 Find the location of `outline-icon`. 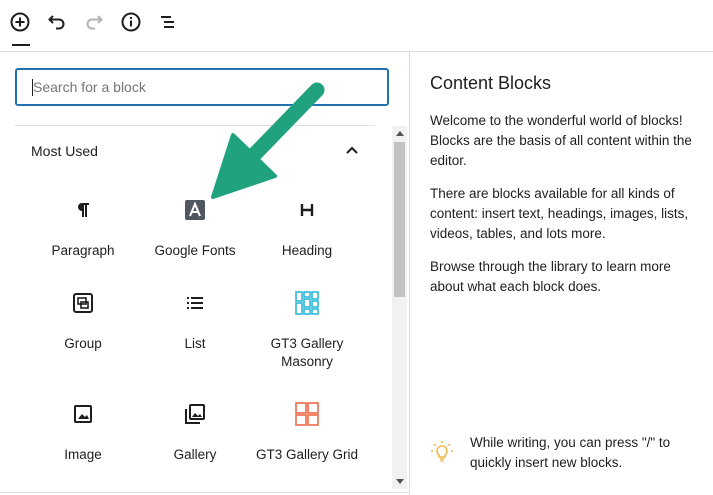

outline-icon is located at coordinates (168, 22).